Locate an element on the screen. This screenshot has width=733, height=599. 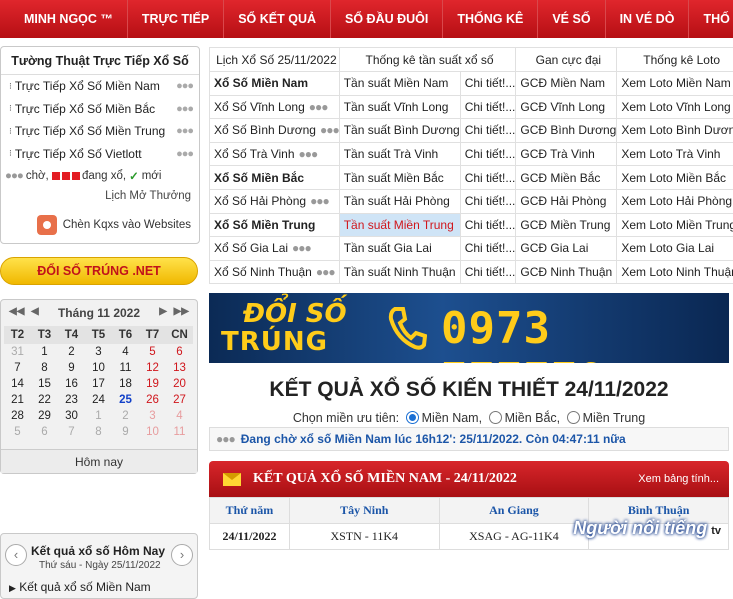
loto-link: Xem Loto Bình Dương is located at coordinates (675, 131).